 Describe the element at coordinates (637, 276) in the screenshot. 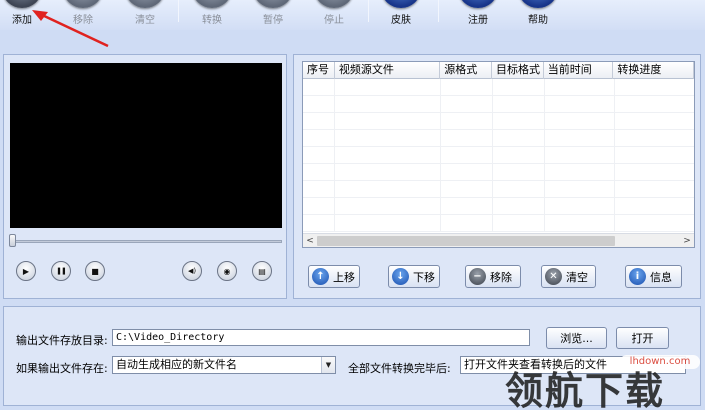

I see `info-icon: i` at that location.